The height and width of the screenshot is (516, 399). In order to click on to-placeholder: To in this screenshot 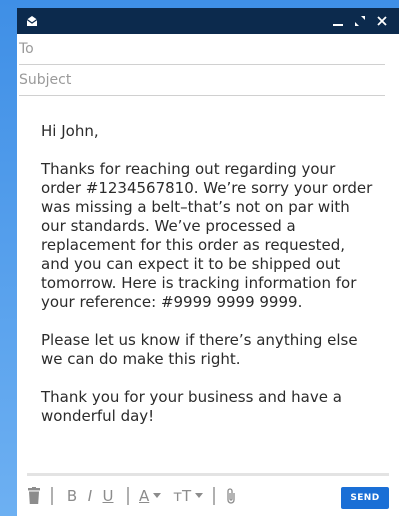, I will do `click(26, 49)`.